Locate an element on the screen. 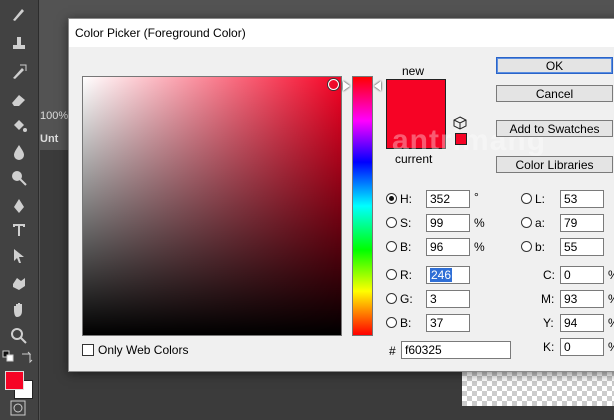 The height and width of the screenshot is (420, 614). c-input is located at coordinates (582, 275).